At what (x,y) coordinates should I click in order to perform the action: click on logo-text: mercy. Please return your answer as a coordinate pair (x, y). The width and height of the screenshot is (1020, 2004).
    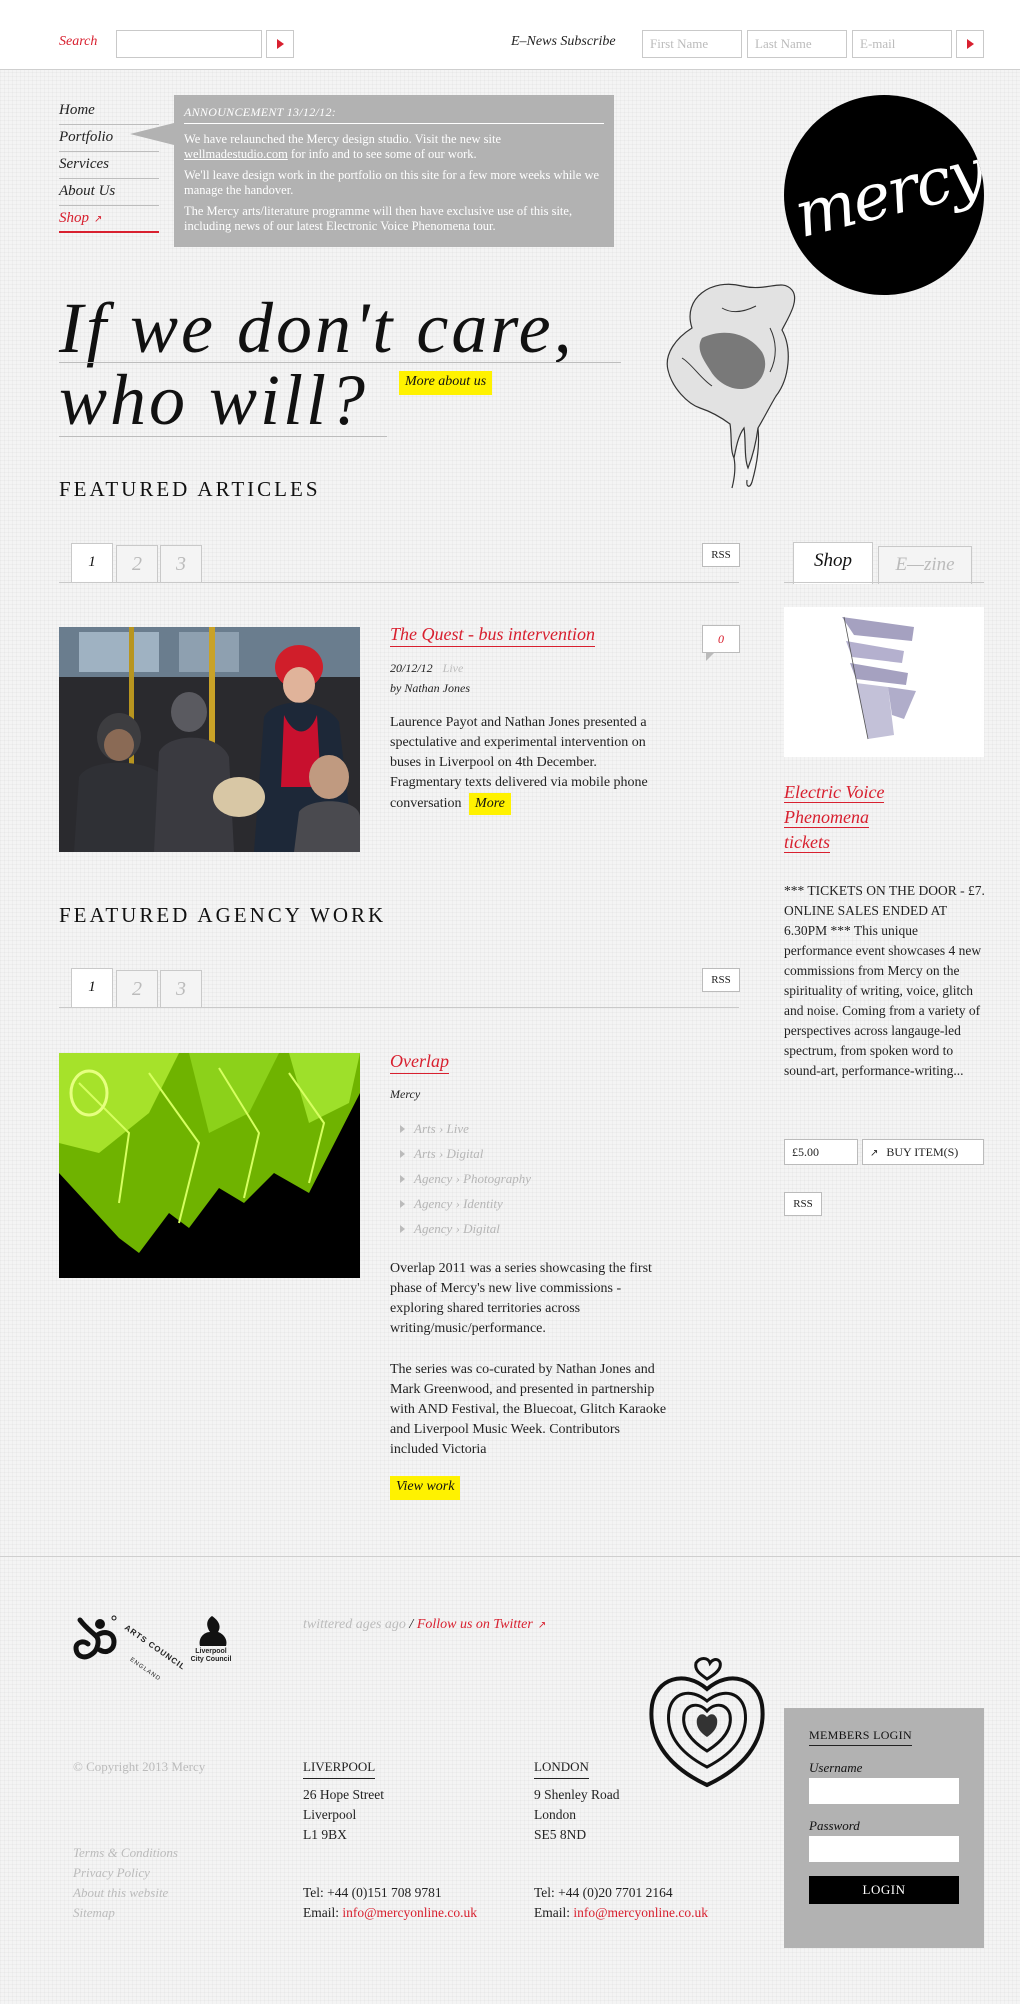
    Looking at the image, I should click on (885, 194).